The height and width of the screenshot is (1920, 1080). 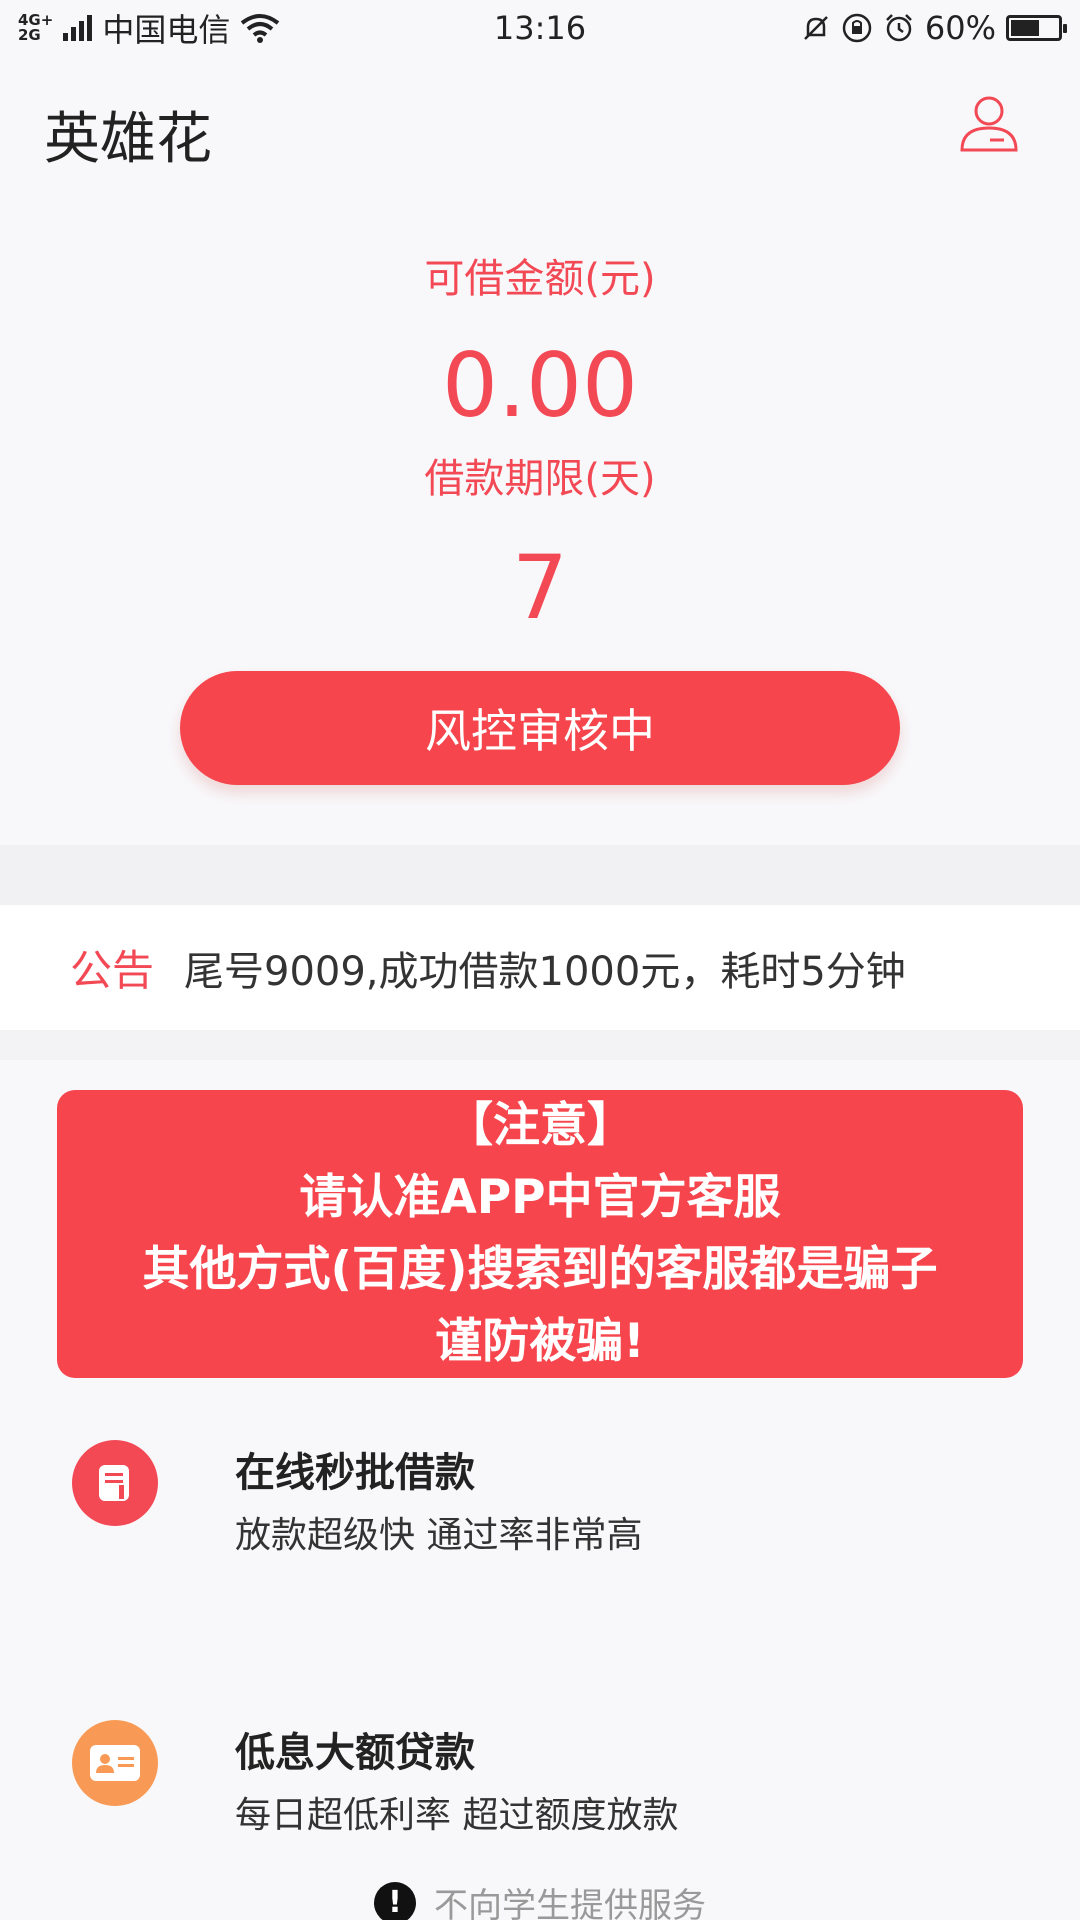 I want to click on document-icon, so click(x=115, y=1483).